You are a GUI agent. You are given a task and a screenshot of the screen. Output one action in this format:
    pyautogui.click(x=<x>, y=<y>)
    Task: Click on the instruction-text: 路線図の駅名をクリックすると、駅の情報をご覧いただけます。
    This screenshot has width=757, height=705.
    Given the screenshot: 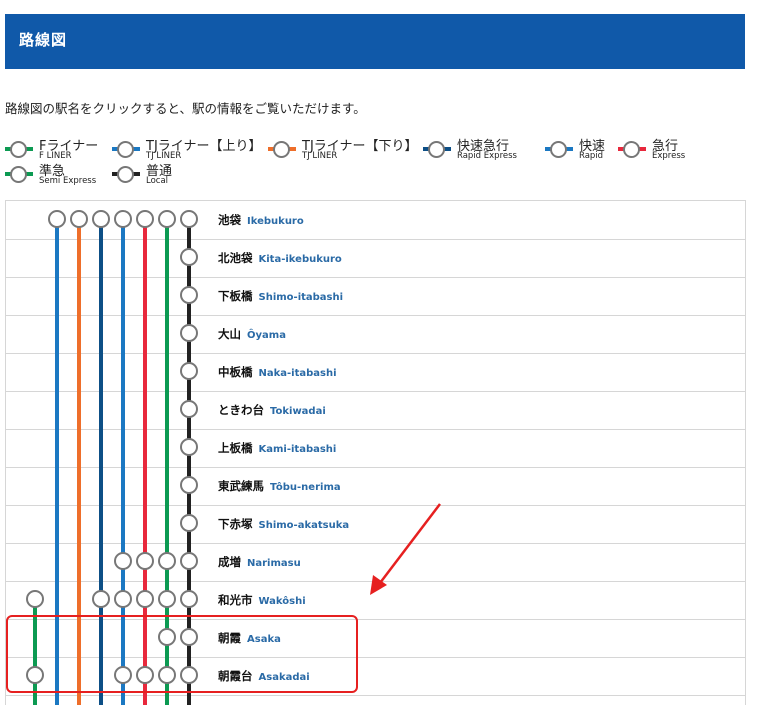 What is the action you would take?
    pyautogui.click(x=185, y=108)
    